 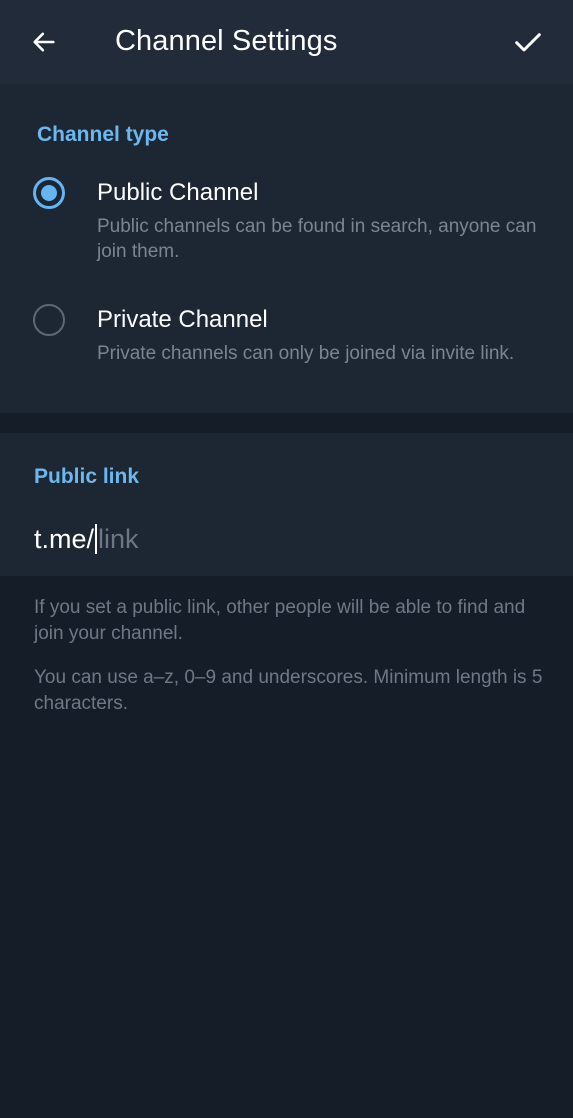 I want to click on public-link-input, so click(x=248, y=539).